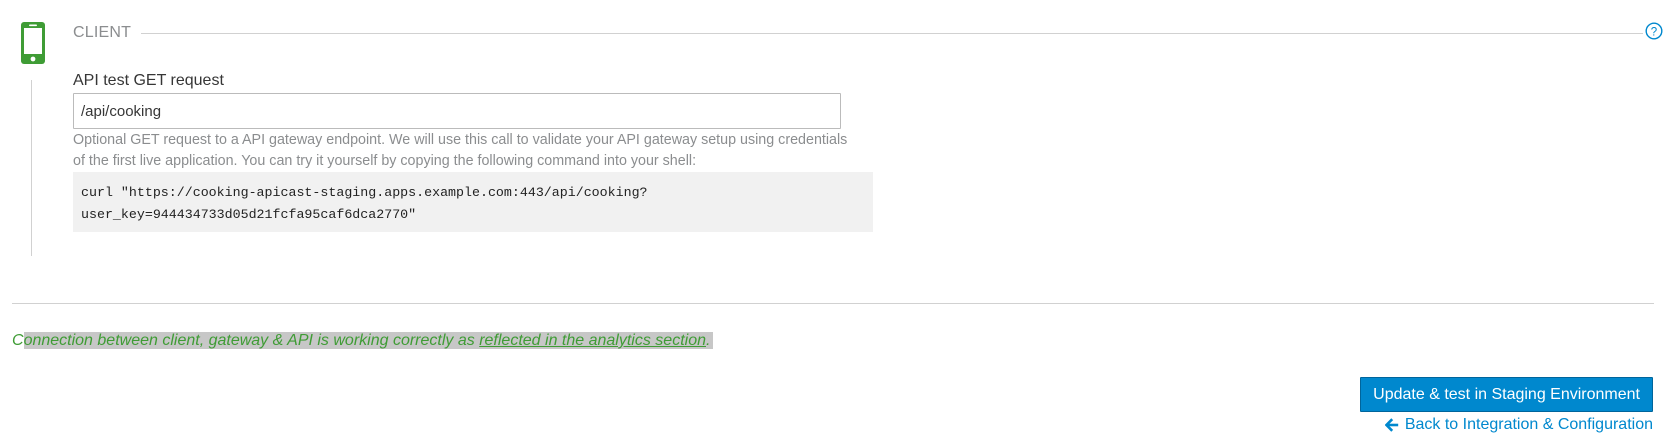 This screenshot has width=1664, height=447. Describe the element at coordinates (148, 80) in the screenshot. I see `api-test-request-label: API test GET request` at that location.